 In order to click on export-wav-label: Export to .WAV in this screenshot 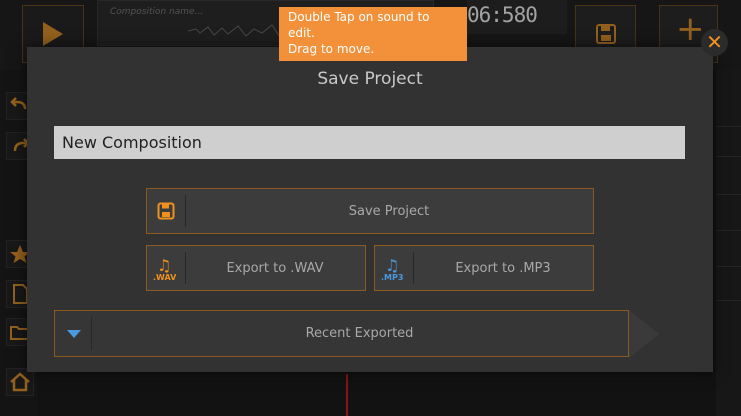, I will do `click(275, 268)`.